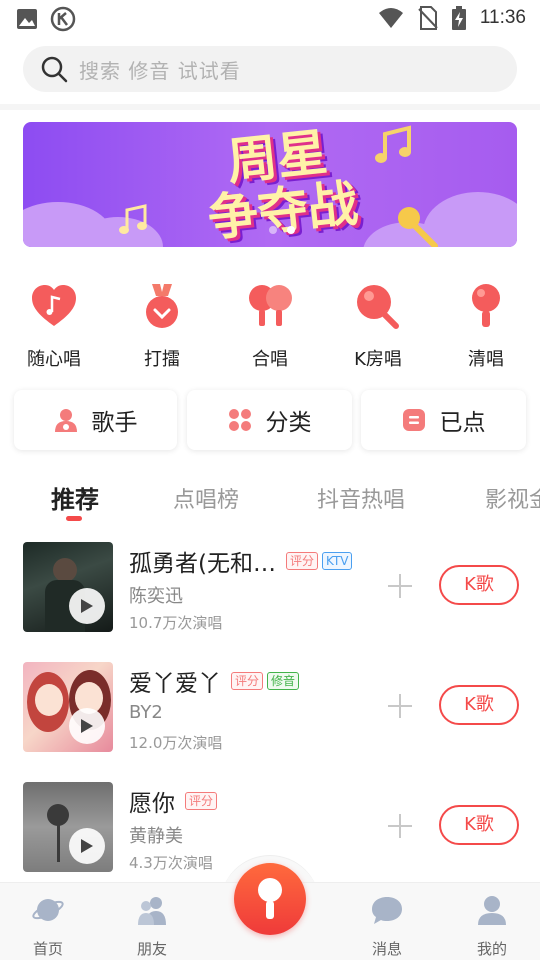 The image size is (540, 960). I want to click on card-label: 歌手, so click(114, 423).